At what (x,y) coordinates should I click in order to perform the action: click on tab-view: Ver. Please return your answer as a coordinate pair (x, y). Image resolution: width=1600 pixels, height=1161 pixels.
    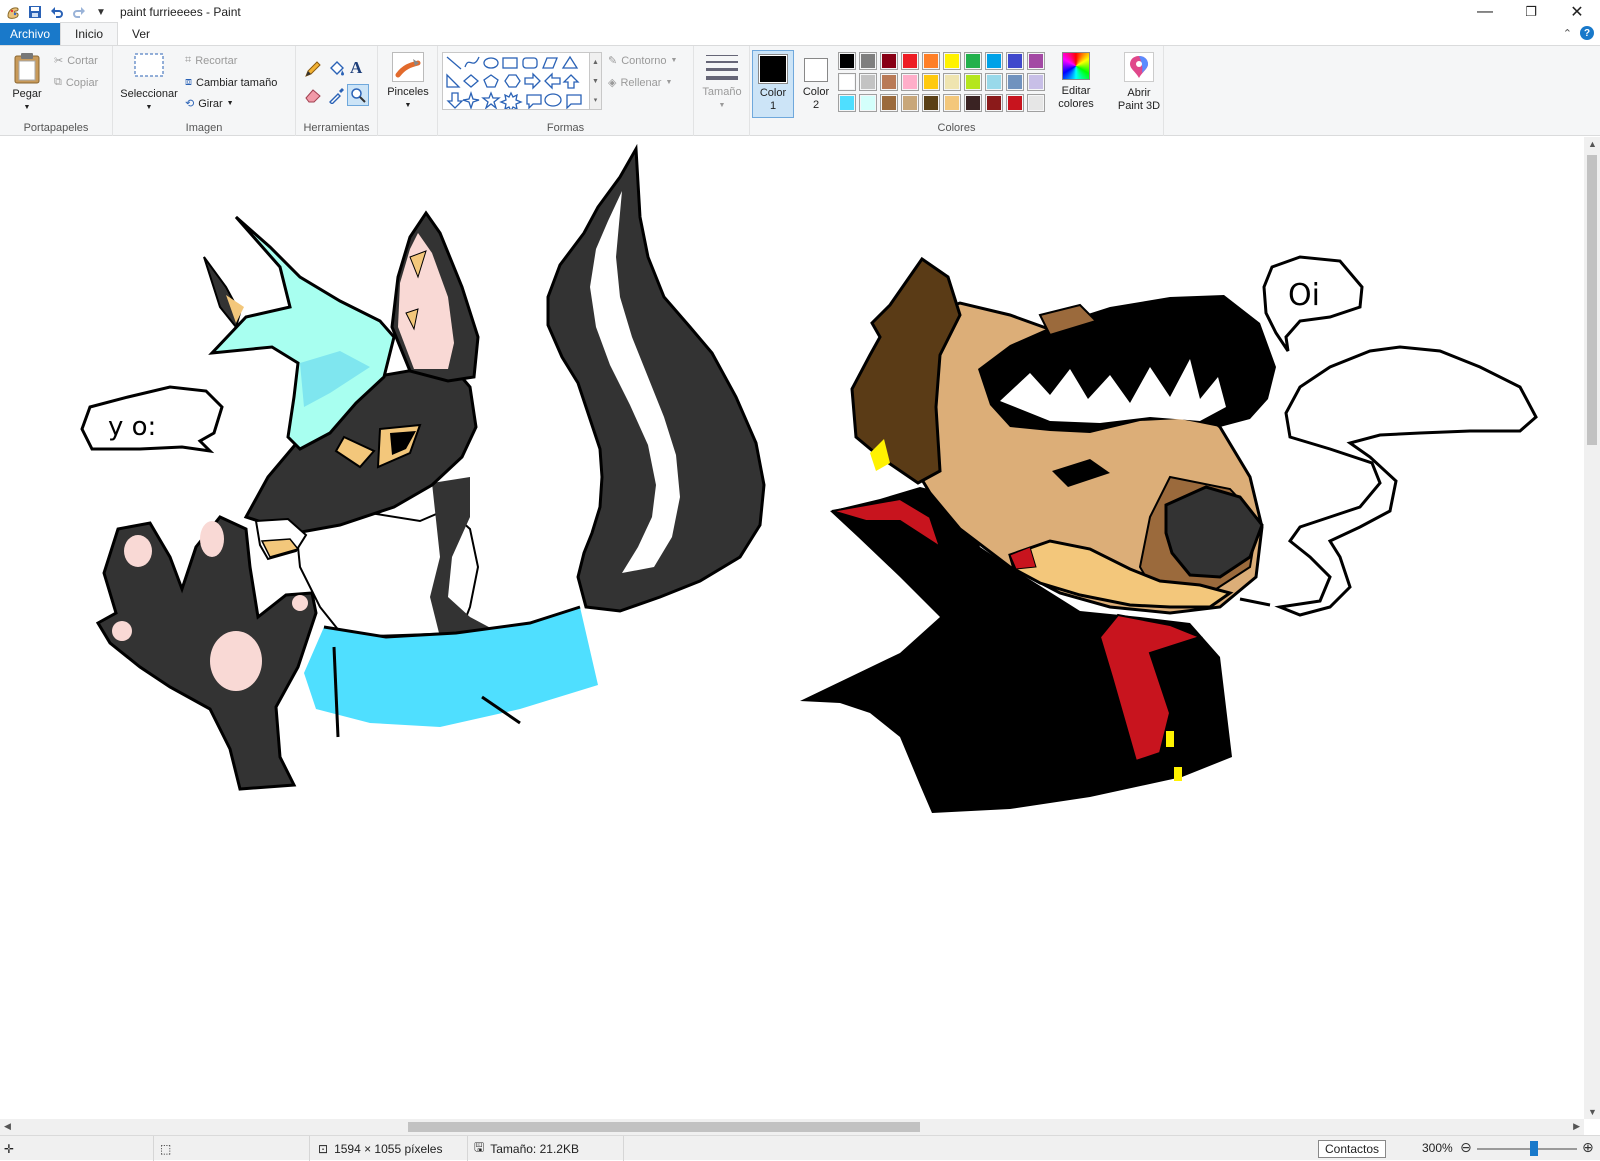
    Looking at the image, I should click on (141, 34).